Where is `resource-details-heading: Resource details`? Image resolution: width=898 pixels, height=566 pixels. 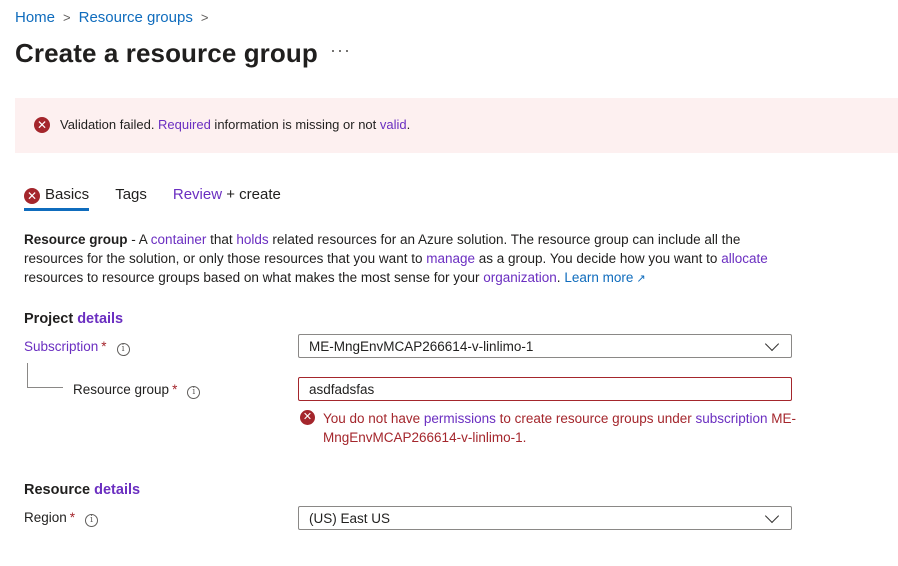
resource-details-heading: Resource details is located at coordinates (82, 490).